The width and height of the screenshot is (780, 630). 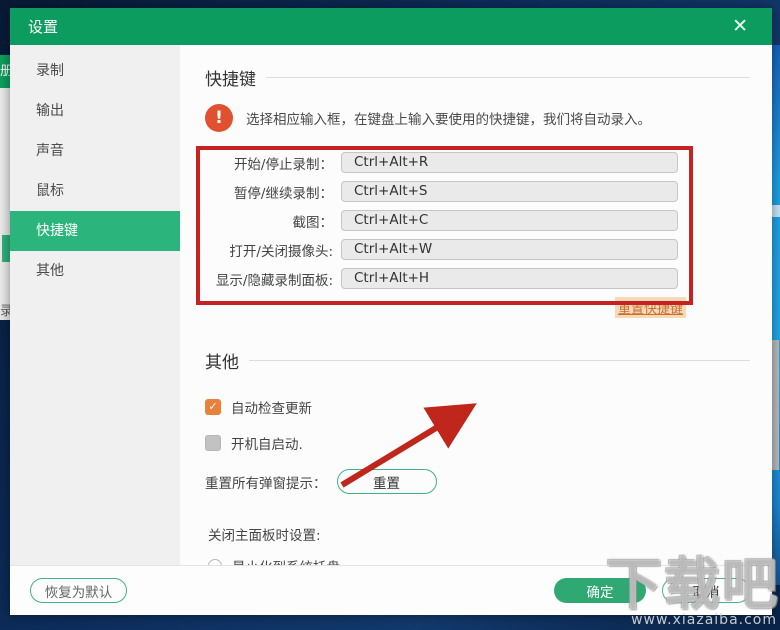 I want to click on hotkeys-notice-text: 选择相应输入框，在键盘上输入要使用的快捷键，我们将自动录入。, so click(x=448, y=120).